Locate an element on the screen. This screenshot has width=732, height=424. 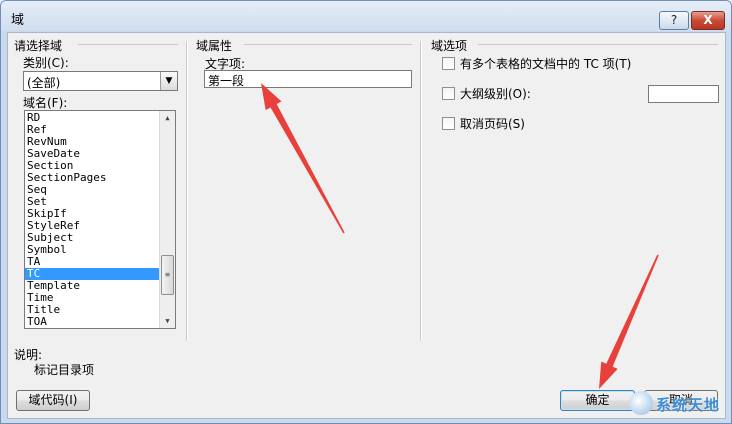
right-group-line is located at coordinates (598, 44).